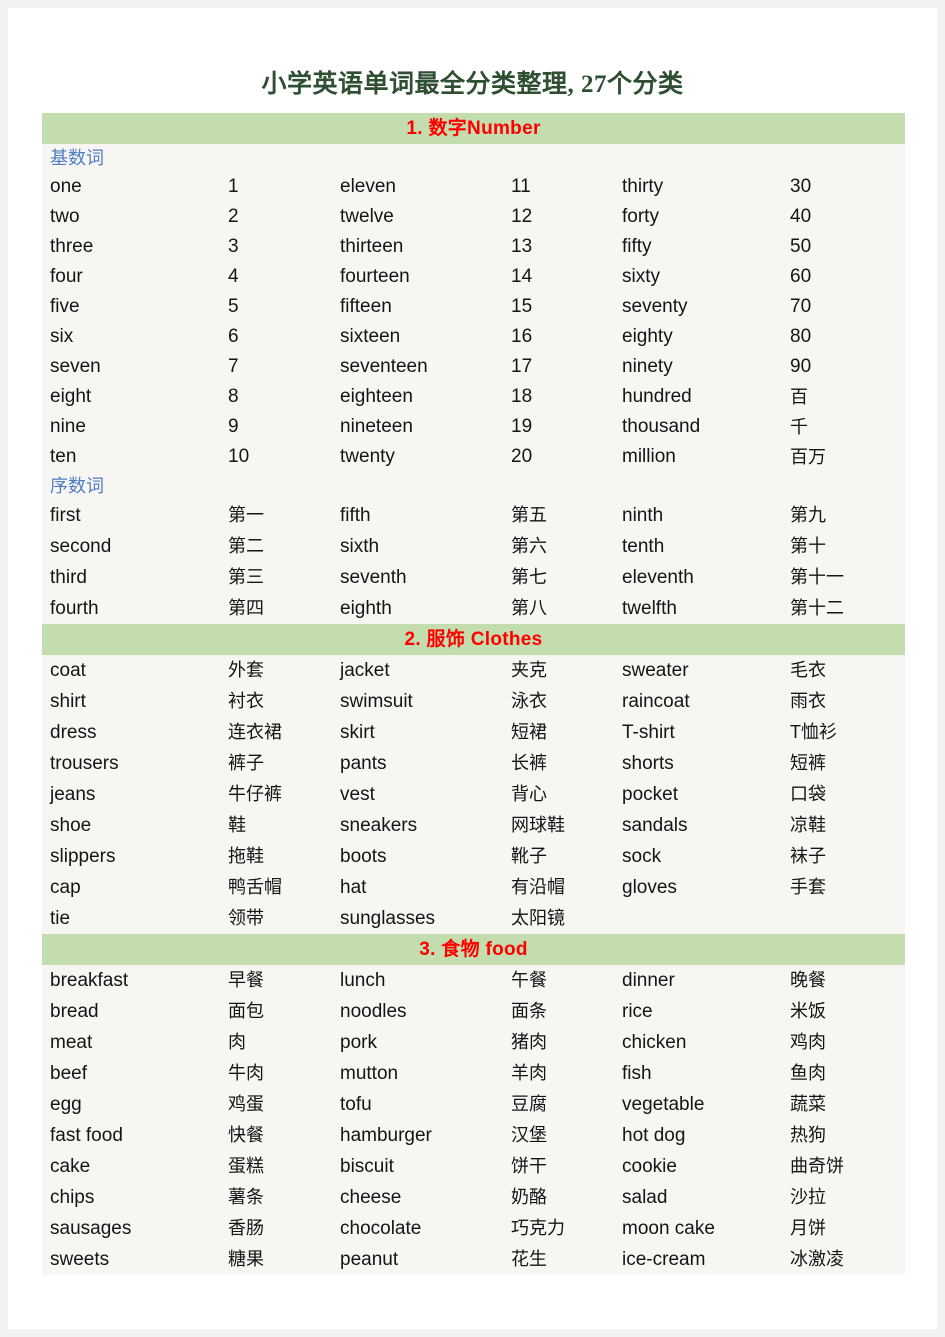 The image size is (945, 1337). What do you see at coordinates (558, 187) in the screenshot?
I see `cell-translation: 11` at bounding box center [558, 187].